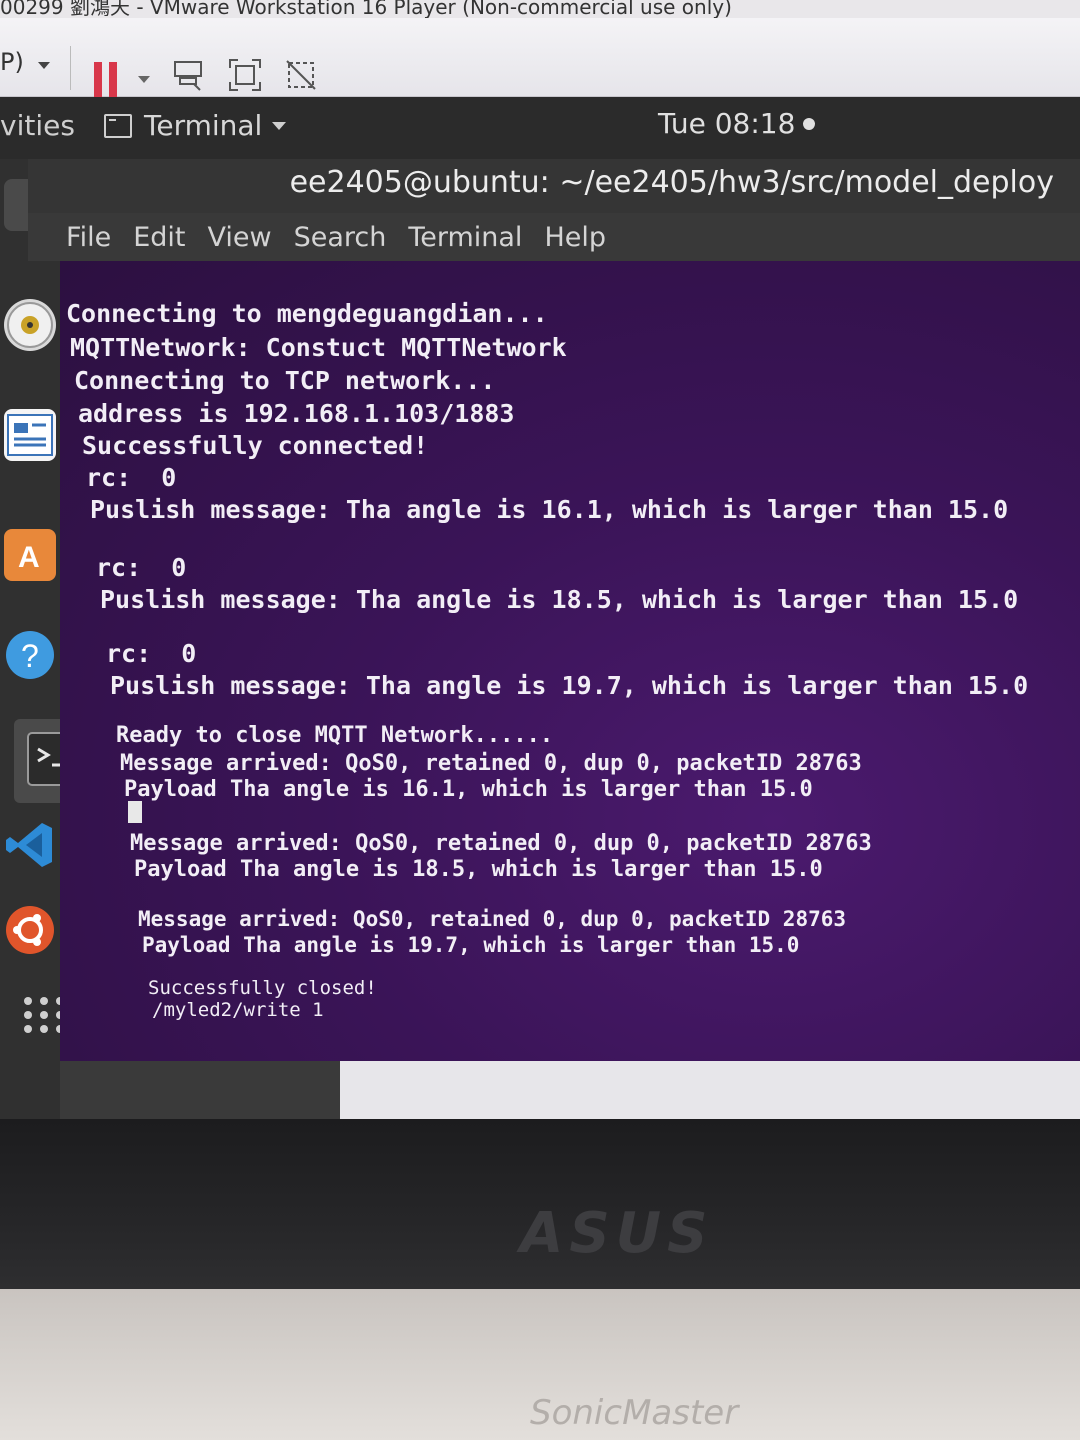 This screenshot has width=1080, height=1440. I want to click on vm-toolbar: P), so click(540, 58).